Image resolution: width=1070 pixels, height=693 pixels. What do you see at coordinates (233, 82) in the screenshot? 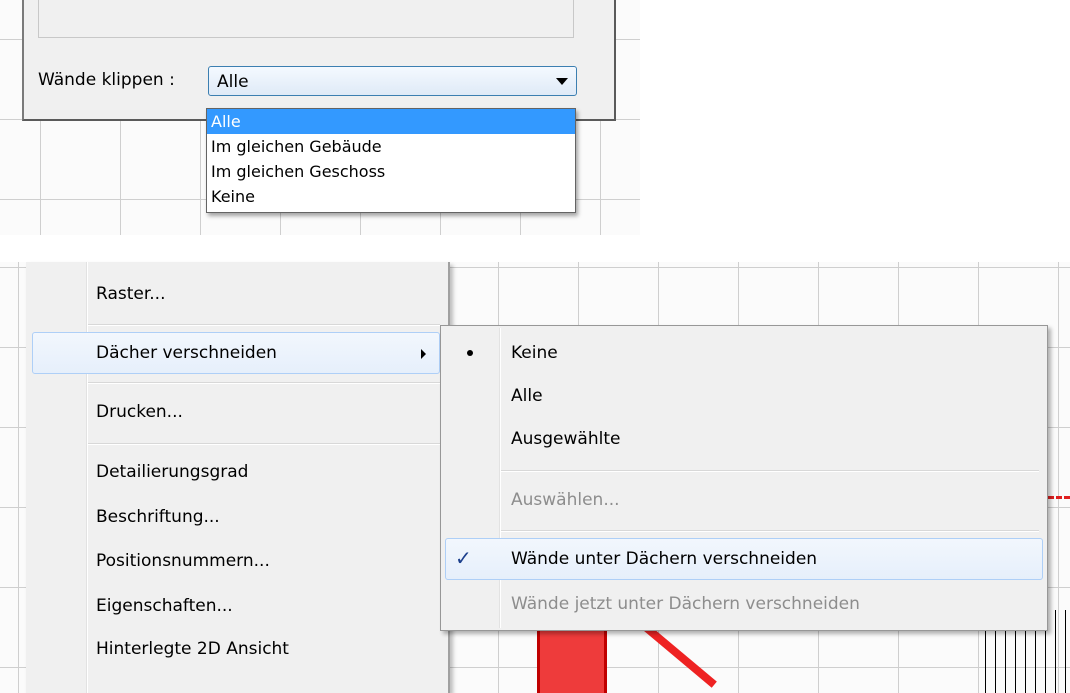
I see `combobox-value: Alle` at bounding box center [233, 82].